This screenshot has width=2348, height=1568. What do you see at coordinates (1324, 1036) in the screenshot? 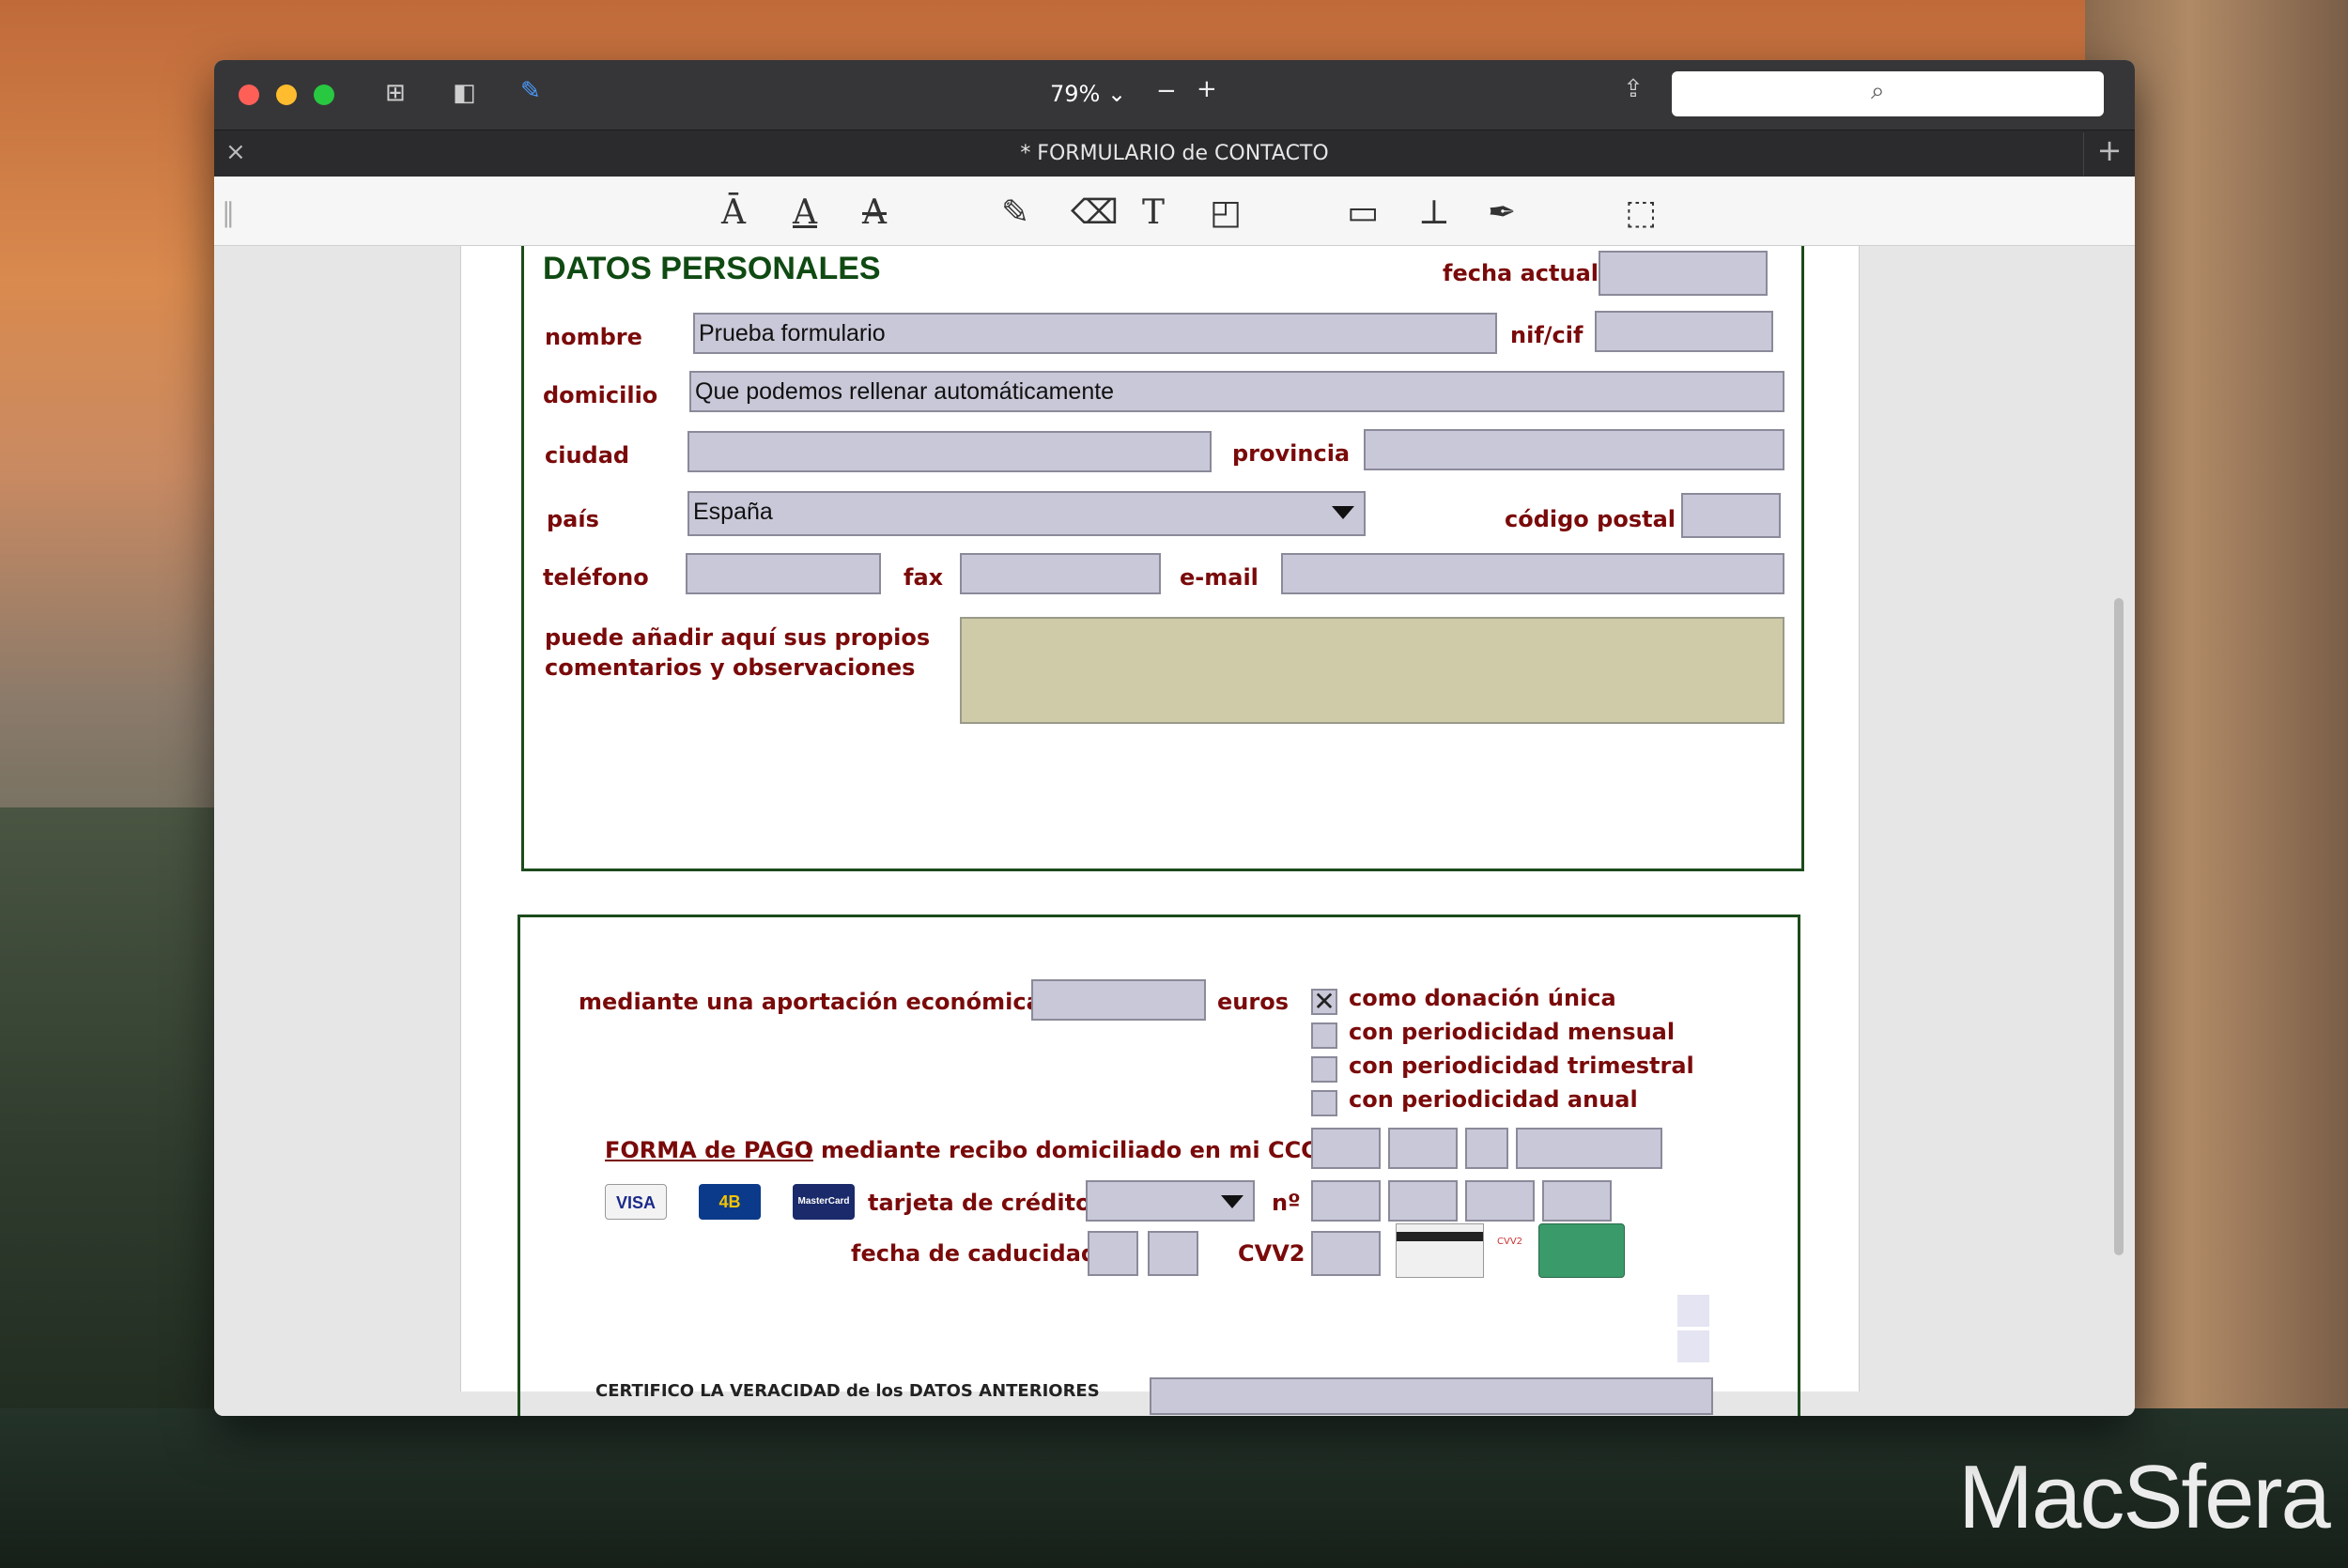
I see `checkbox-mensual` at bounding box center [1324, 1036].